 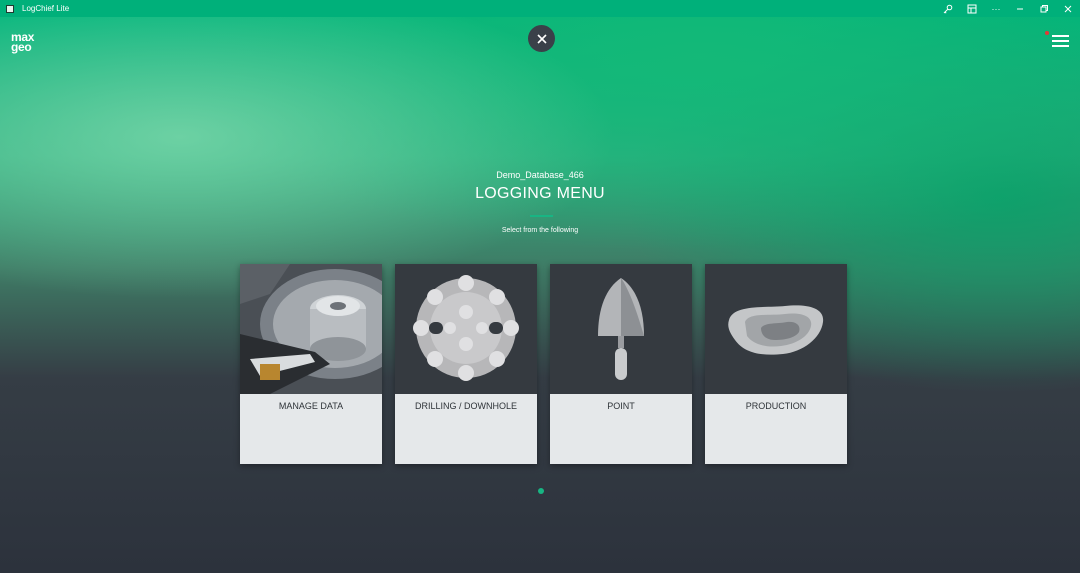 I want to click on card-manage-data: MANAGE DATA, so click(x=311, y=364).